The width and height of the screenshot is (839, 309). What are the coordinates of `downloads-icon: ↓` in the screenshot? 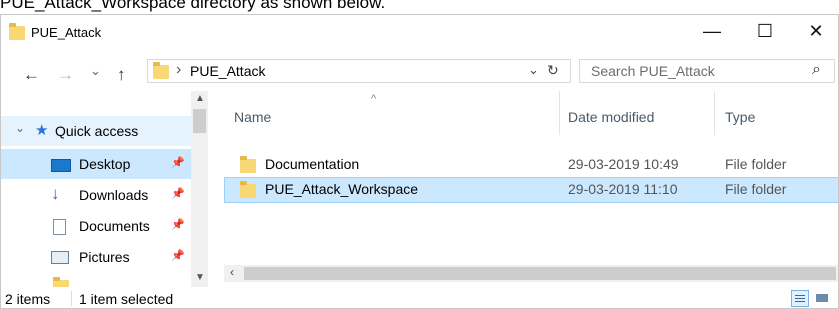 It's located at (55, 193).